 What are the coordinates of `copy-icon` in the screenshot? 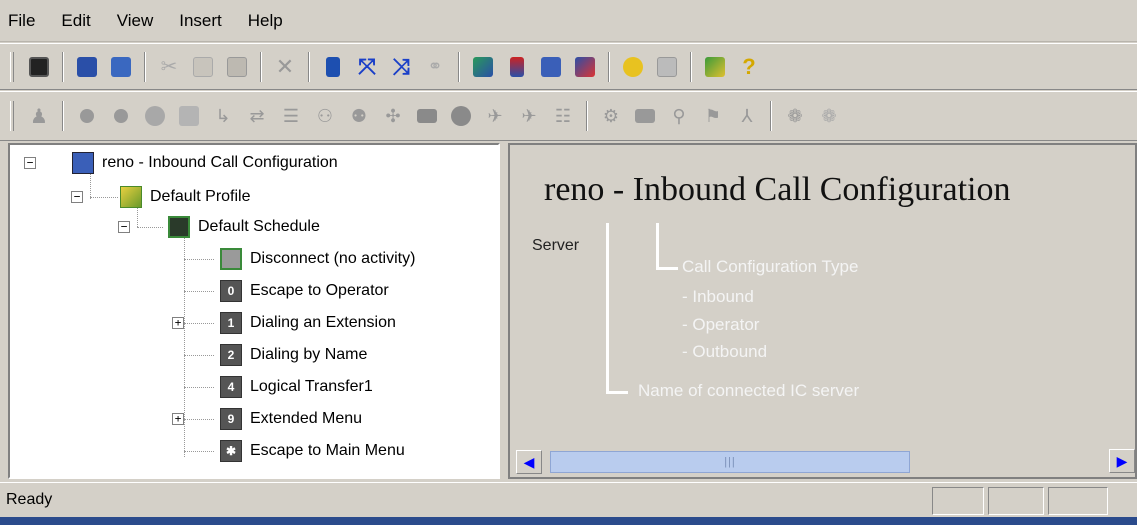 It's located at (203, 66).